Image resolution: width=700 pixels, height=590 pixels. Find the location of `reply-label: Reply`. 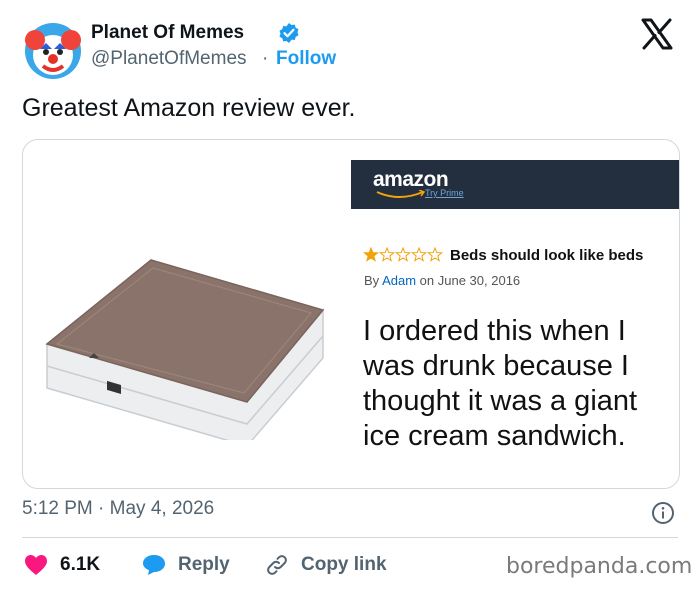

reply-label: Reply is located at coordinates (204, 564).